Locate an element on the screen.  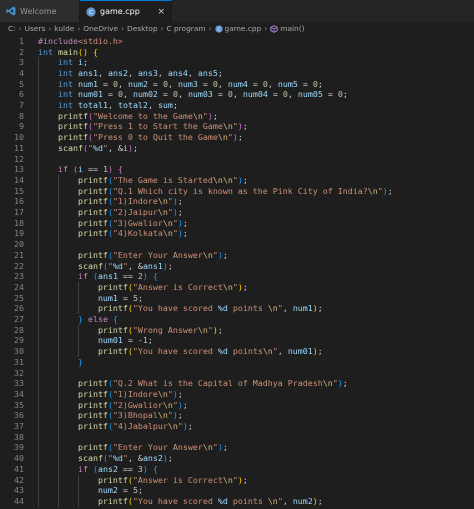
code-token: "Wrong Answer is located at coordinates (165, 329).